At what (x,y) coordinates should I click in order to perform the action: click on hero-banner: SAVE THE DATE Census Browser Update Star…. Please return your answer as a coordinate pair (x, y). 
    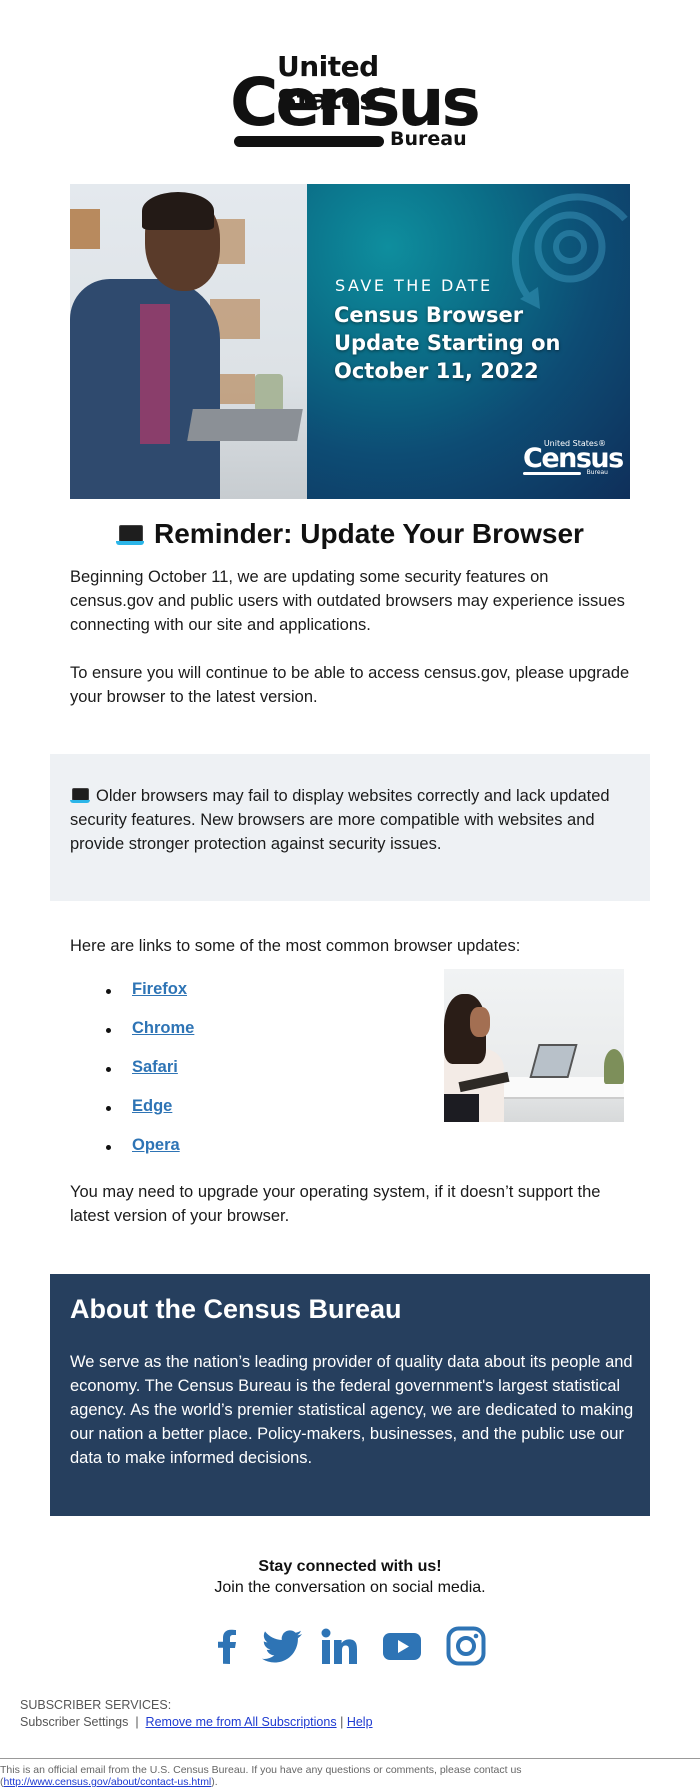
    Looking at the image, I should click on (350, 341).